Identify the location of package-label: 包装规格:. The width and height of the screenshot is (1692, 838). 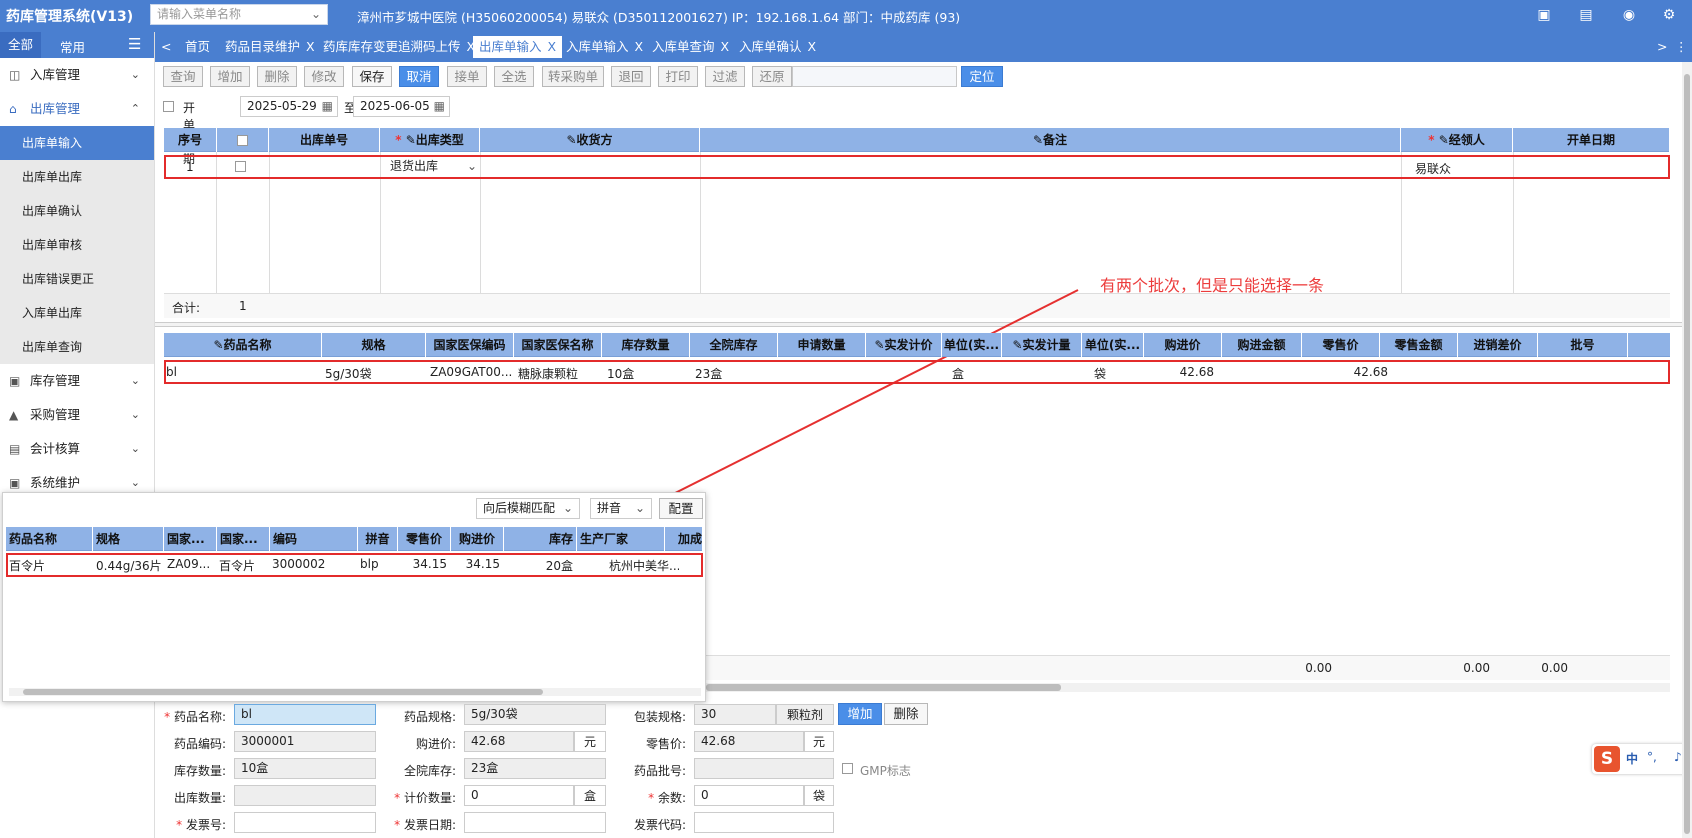
(659, 717).